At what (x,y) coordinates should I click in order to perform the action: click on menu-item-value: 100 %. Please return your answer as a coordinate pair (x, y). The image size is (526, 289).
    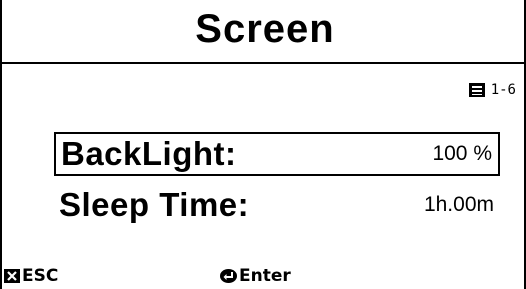
    Looking at the image, I should click on (462, 153).